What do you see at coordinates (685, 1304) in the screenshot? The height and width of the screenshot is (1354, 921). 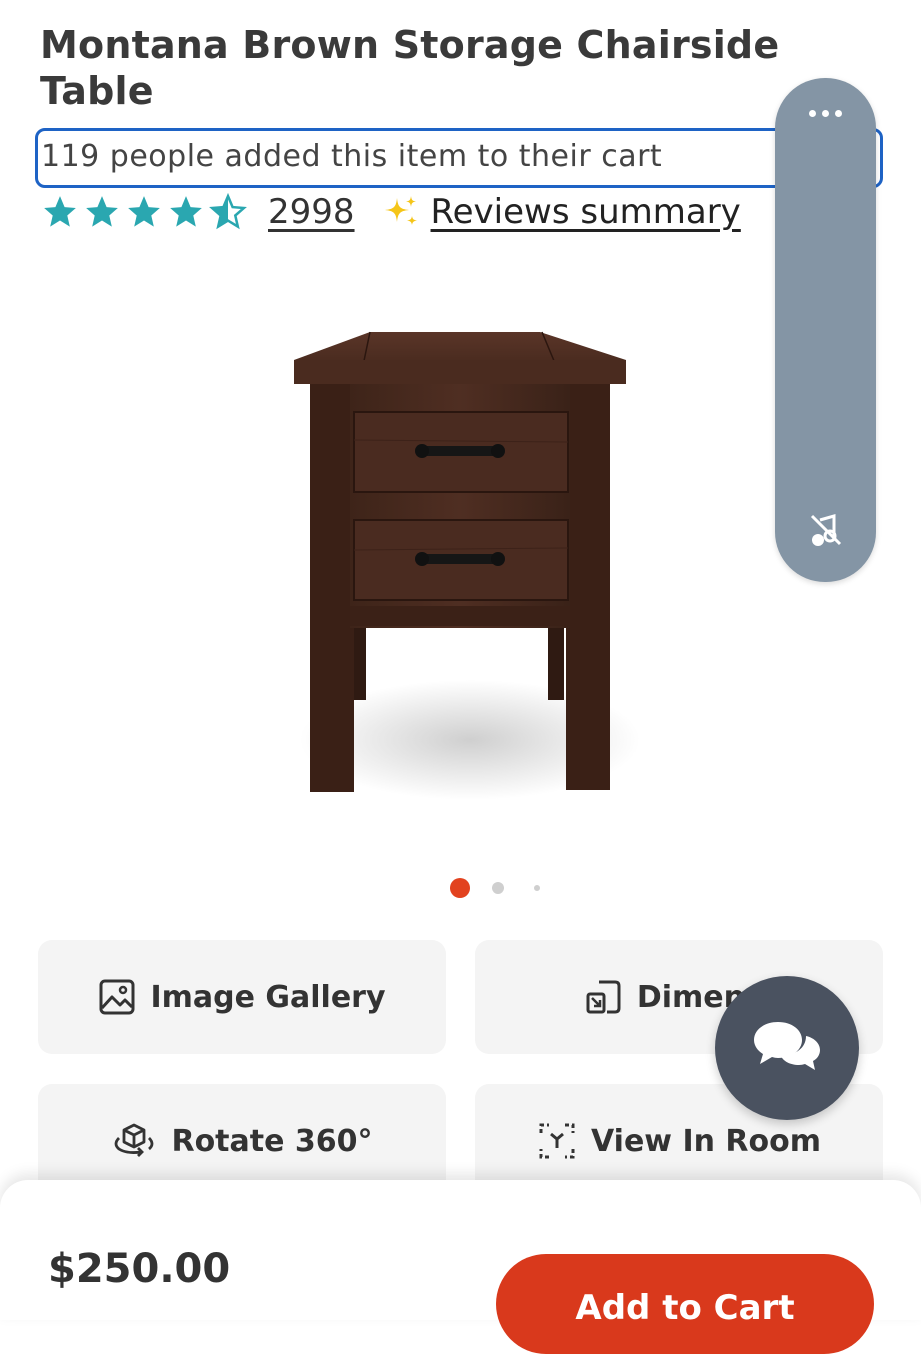 I see `add-to-cart-button: Add to Cart` at bounding box center [685, 1304].